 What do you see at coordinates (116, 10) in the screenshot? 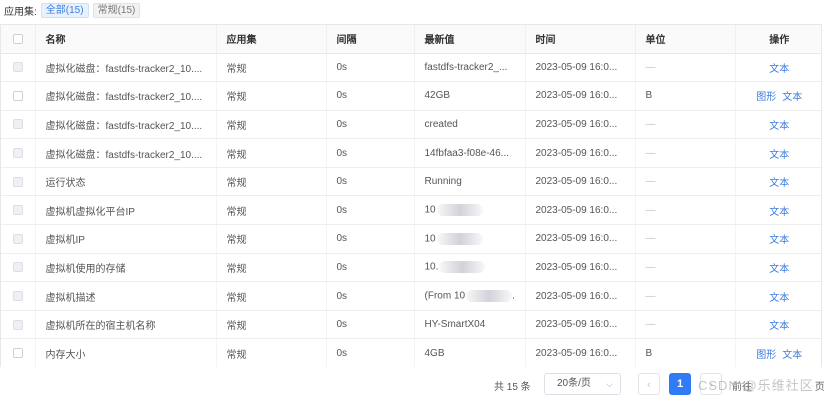
I see `filter-chip-regular: 常规(15)` at bounding box center [116, 10].